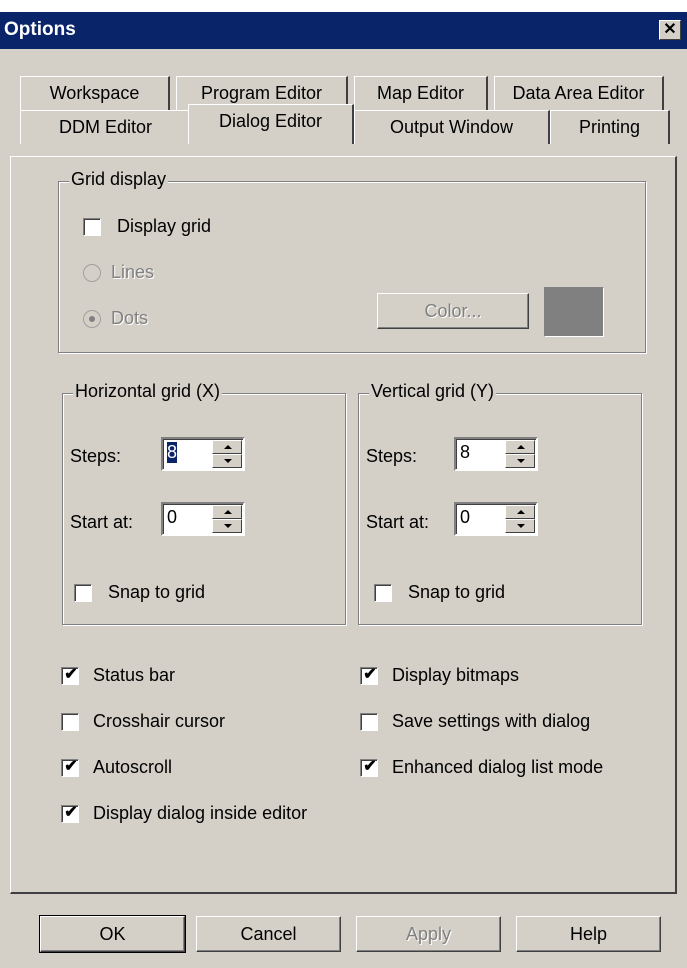 The width and height of the screenshot is (687, 968). I want to click on h-steps-spinner: 8, so click(203, 454).